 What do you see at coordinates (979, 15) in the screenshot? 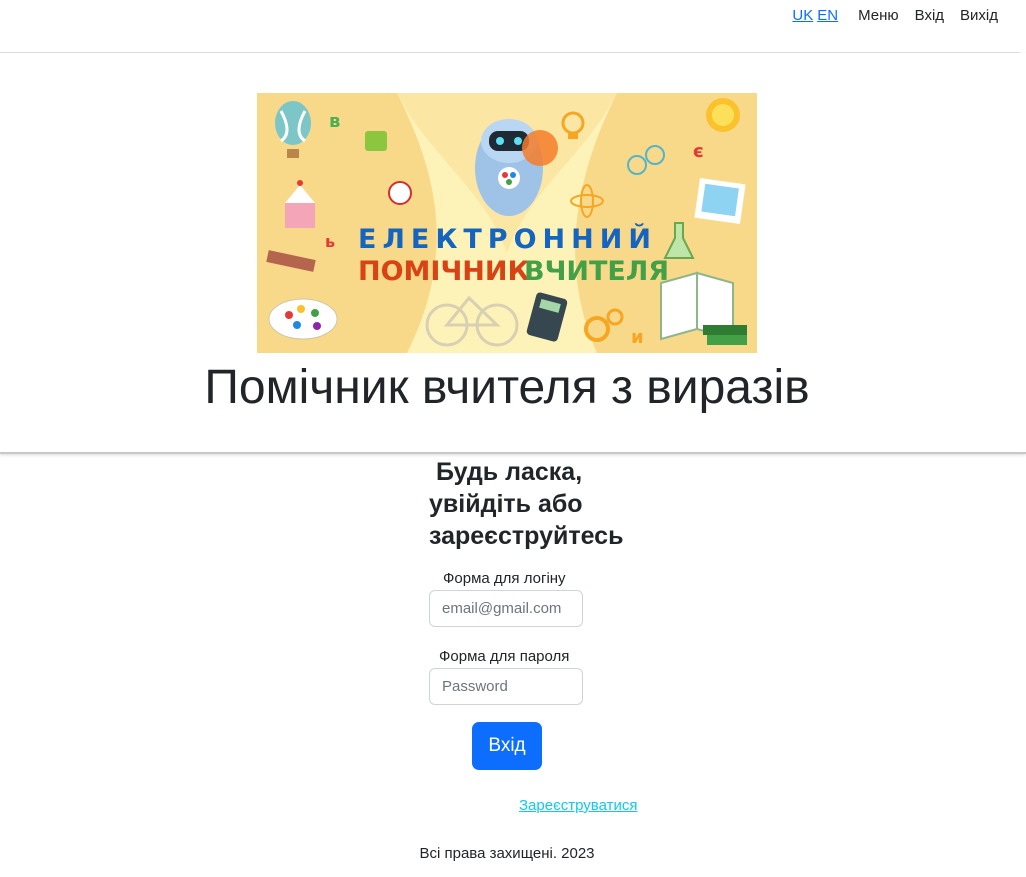
I see `nav-logout-link: Вихід` at bounding box center [979, 15].